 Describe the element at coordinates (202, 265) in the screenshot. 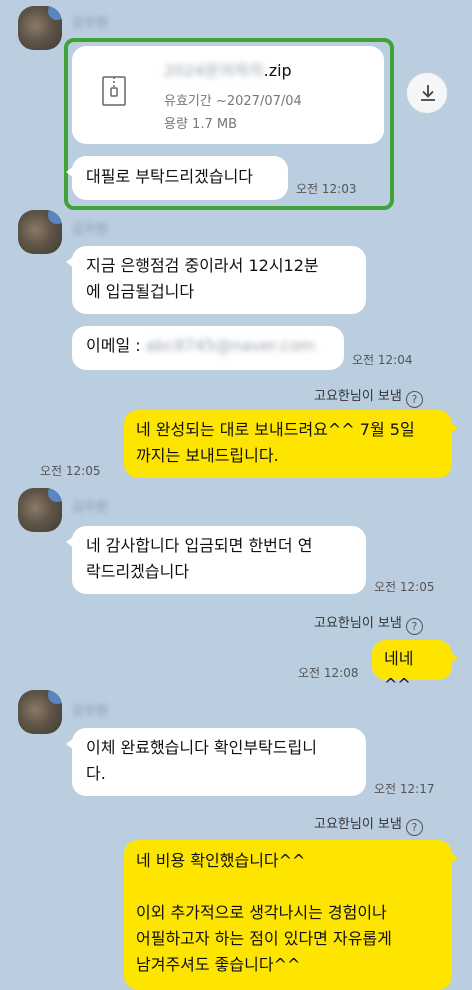

I see `message-line: 지금 은행점검 중이라서 12시12분` at that location.